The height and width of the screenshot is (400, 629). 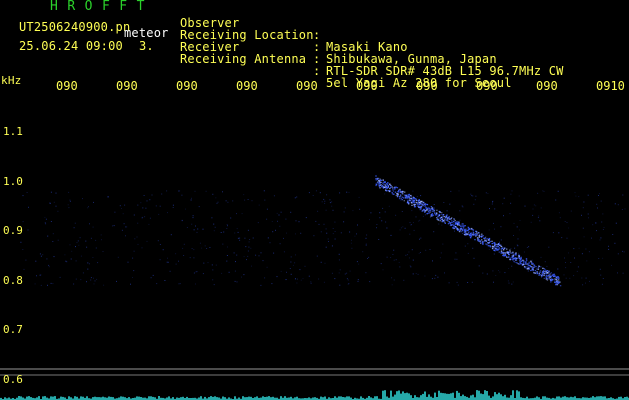 What do you see at coordinates (610, 86) in the screenshot?
I see `time-tick-label: 0910` at bounding box center [610, 86].